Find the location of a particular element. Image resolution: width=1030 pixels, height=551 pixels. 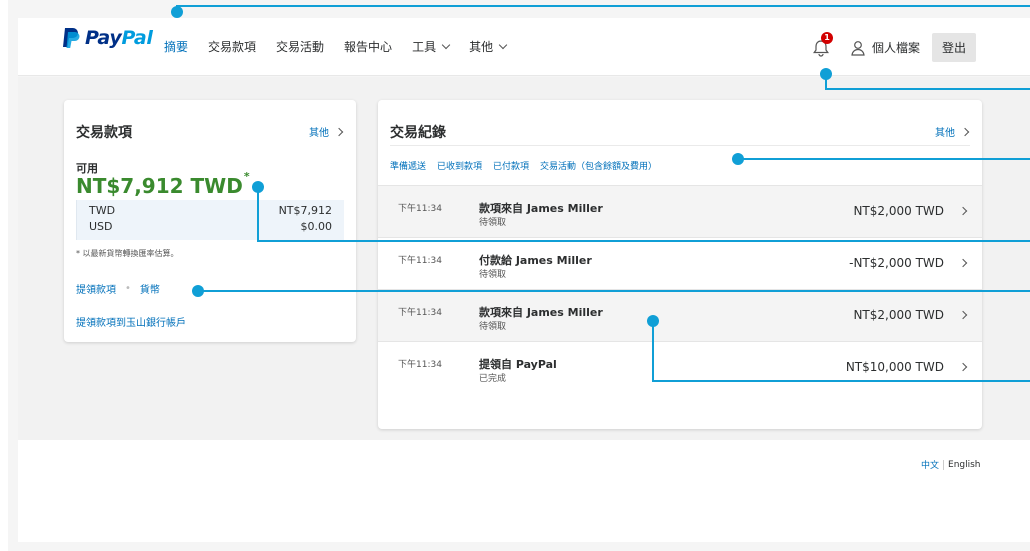

funds-more-label: 其他 is located at coordinates (319, 133).